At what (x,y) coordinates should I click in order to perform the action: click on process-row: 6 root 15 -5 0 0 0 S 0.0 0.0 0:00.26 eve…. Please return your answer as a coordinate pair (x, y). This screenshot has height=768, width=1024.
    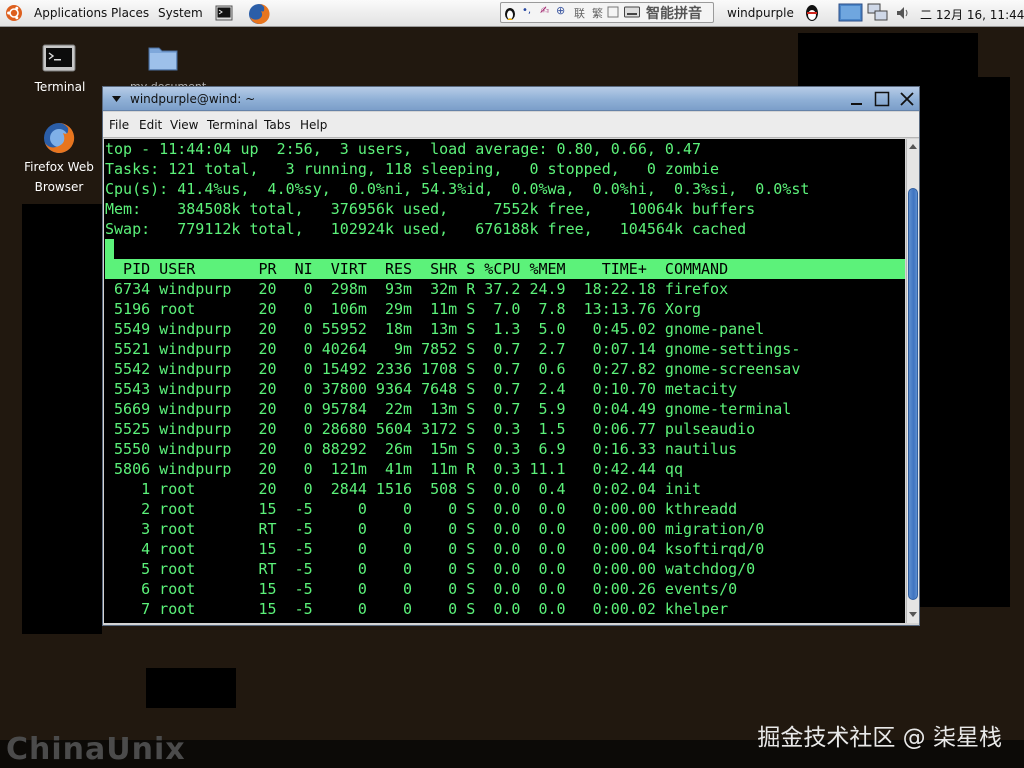
    Looking at the image, I should click on (421, 589).